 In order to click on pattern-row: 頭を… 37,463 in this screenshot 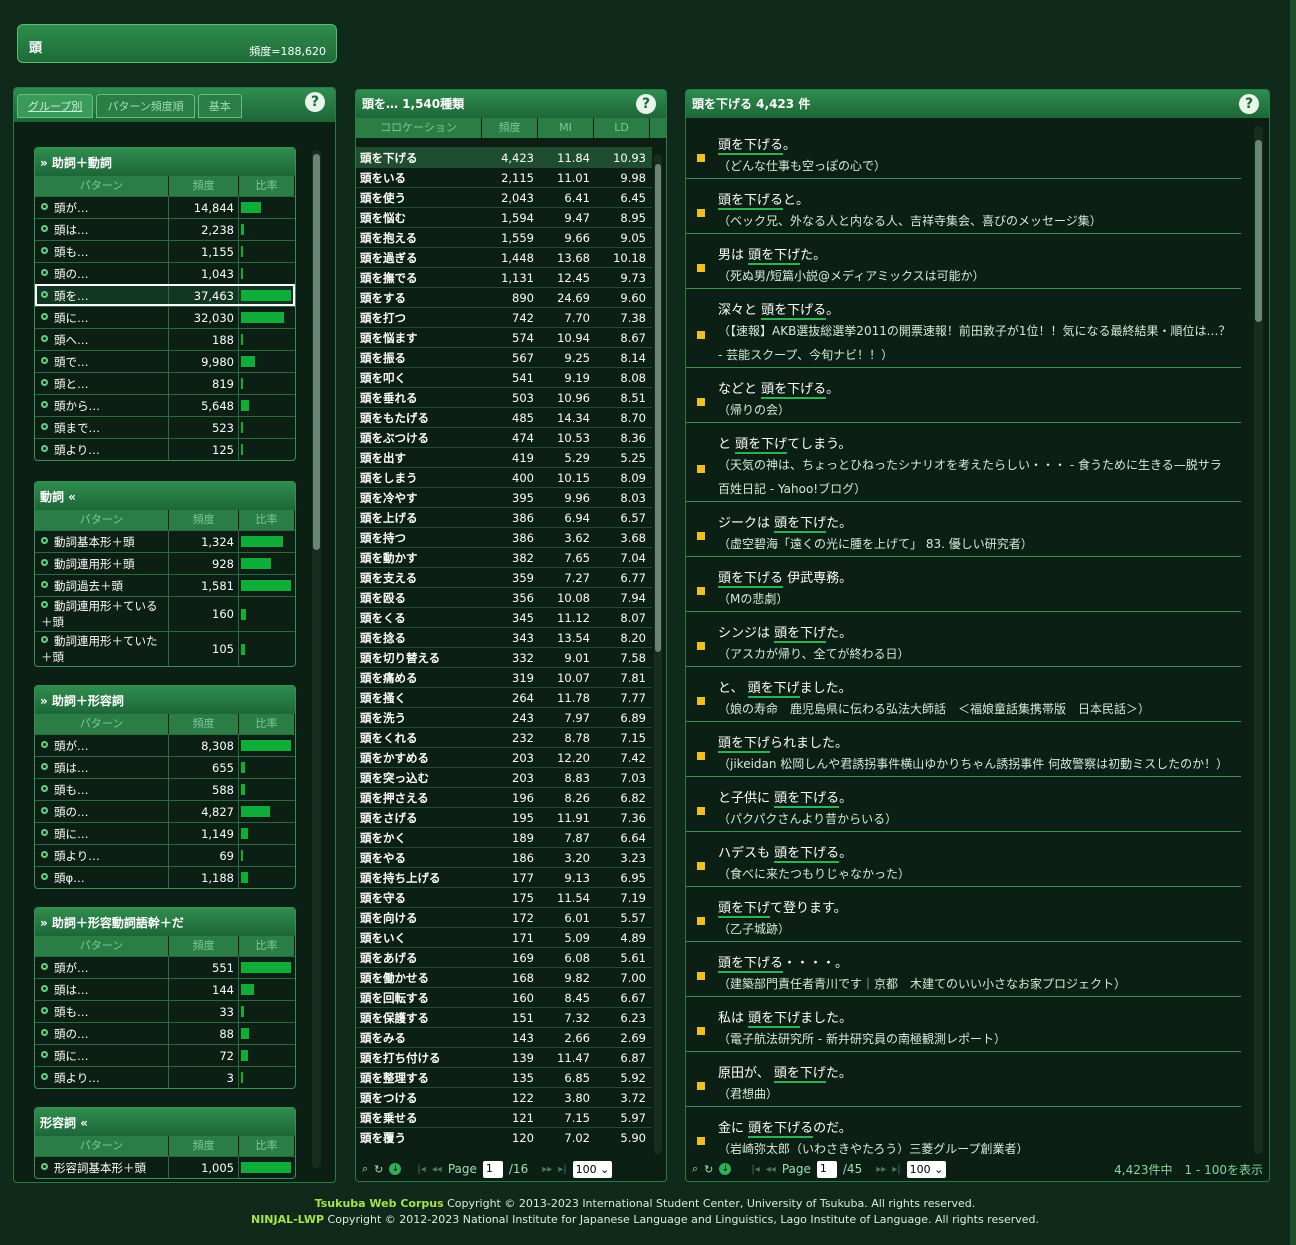, I will do `click(165, 295)`.